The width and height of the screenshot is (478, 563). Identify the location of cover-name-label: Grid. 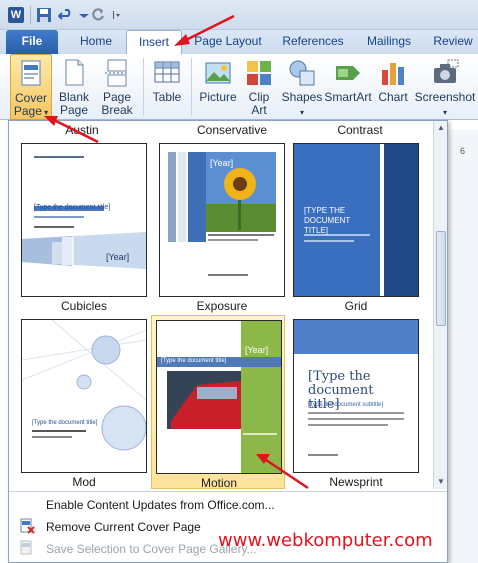
(356, 306).